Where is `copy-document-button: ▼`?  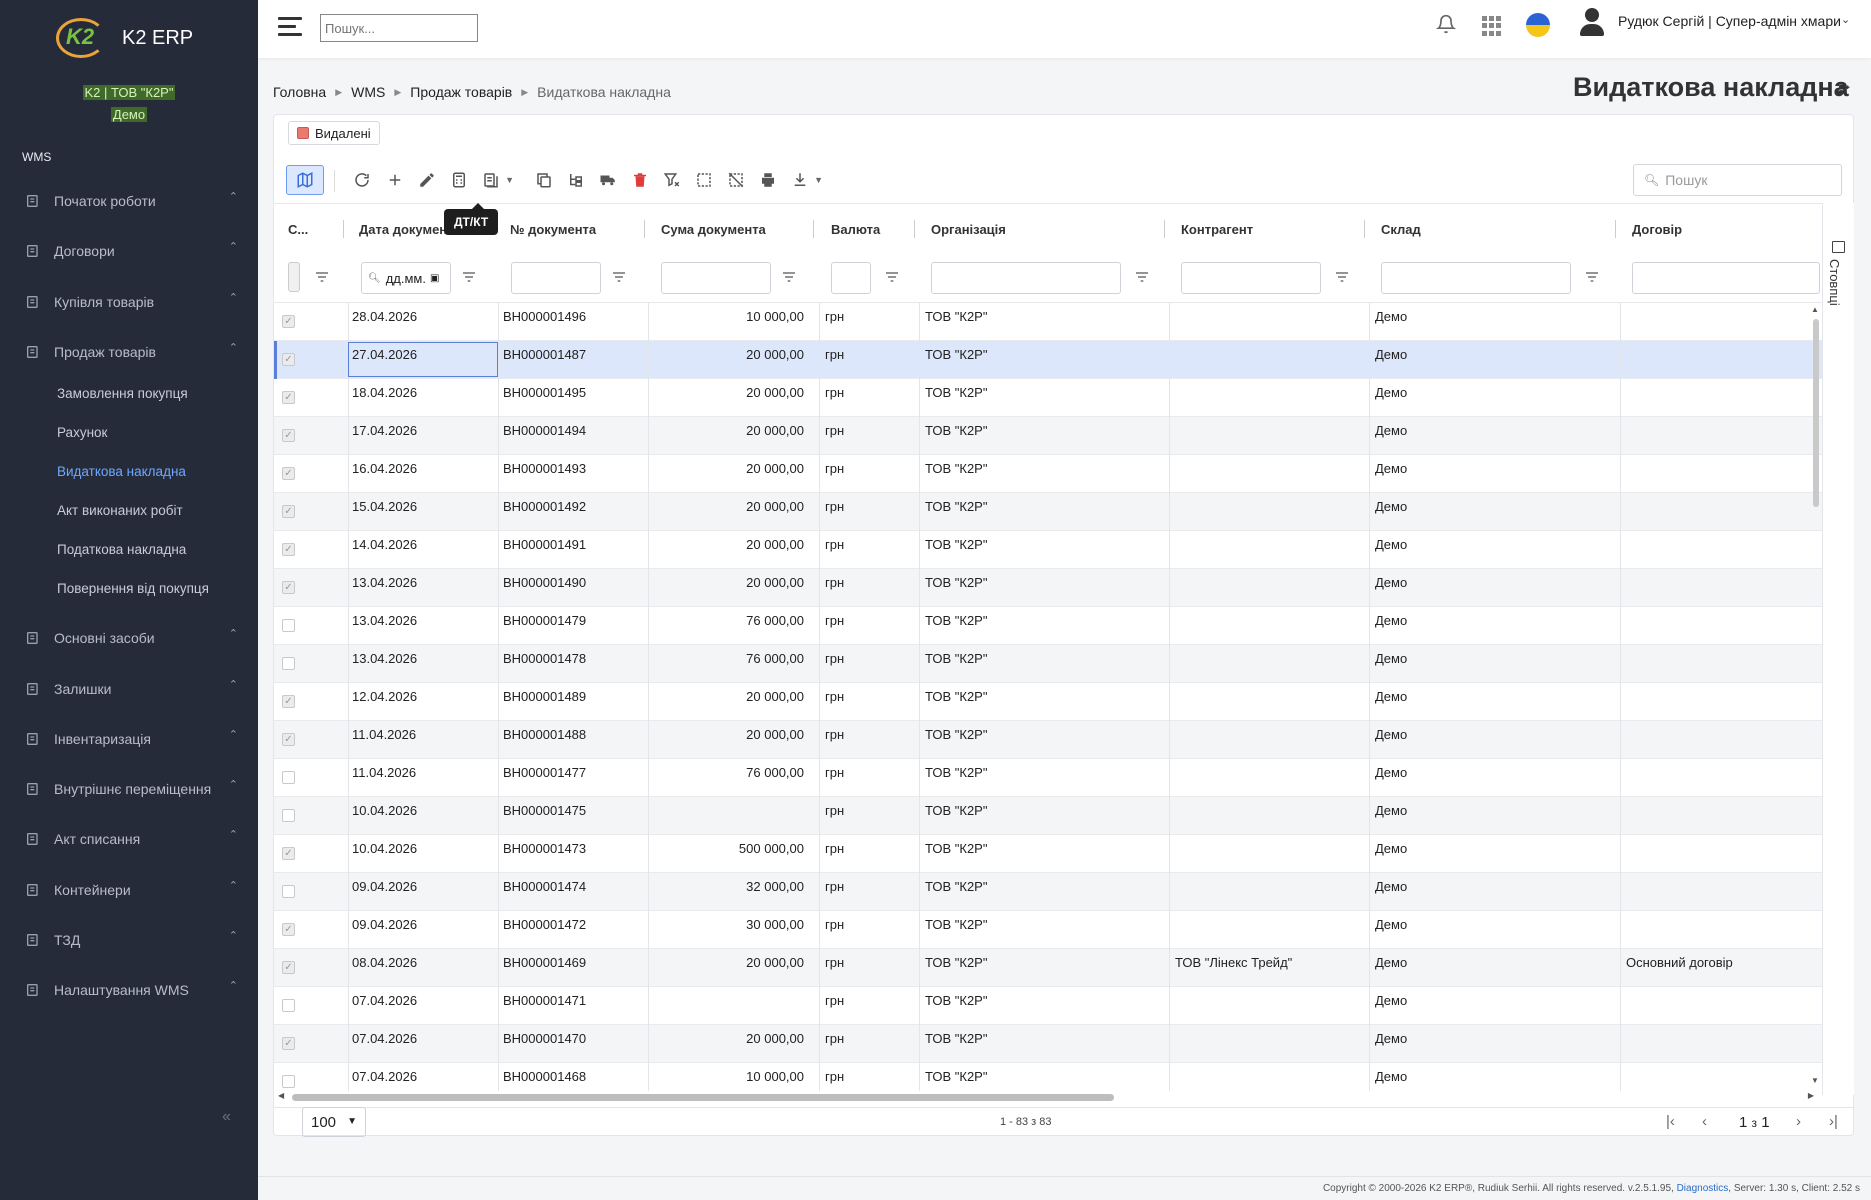 copy-document-button: ▼ is located at coordinates (495, 180).